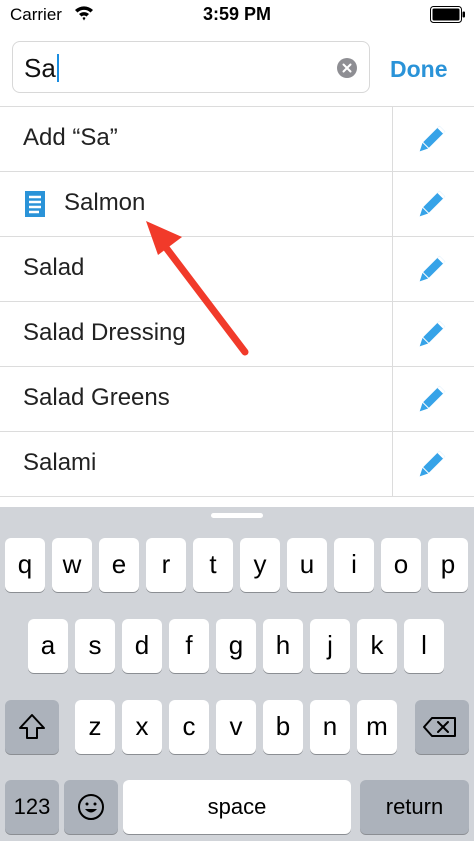 The height and width of the screenshot is (841, 474). I want to click on key-w: w, so click(72, 565).